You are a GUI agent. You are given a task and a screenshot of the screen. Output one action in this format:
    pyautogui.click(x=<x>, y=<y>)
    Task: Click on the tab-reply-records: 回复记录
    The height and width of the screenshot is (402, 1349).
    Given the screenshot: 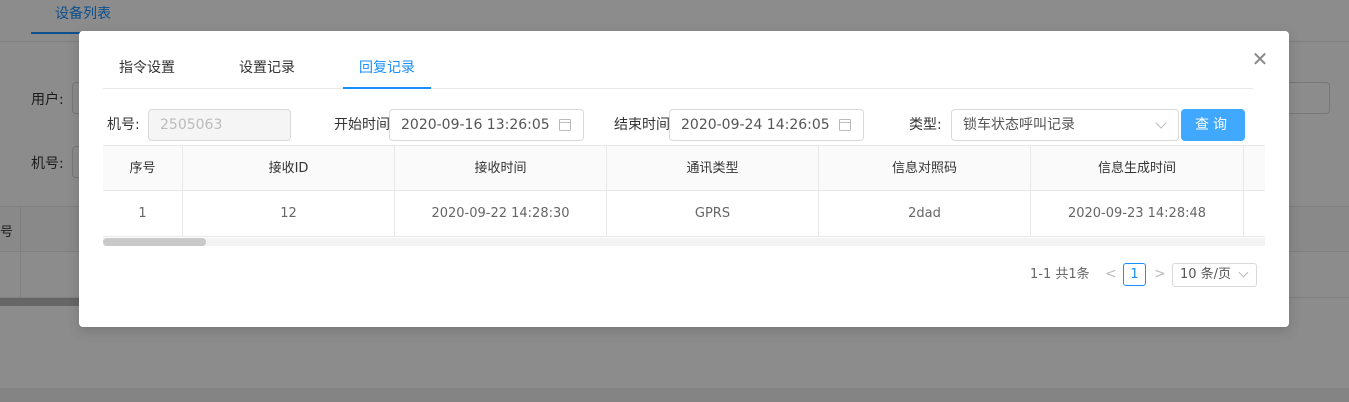 What is the action you would take?
    pyautogui.click(x=387, y=68)
    